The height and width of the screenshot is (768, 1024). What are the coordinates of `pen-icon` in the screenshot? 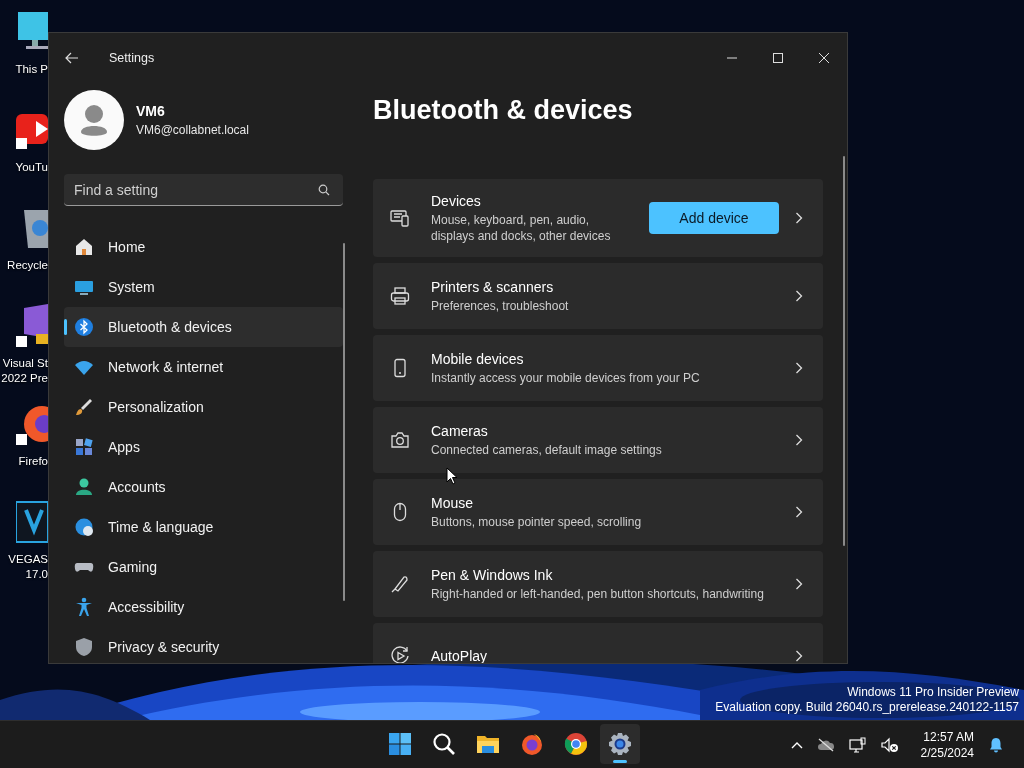 It's located at (400, 584).